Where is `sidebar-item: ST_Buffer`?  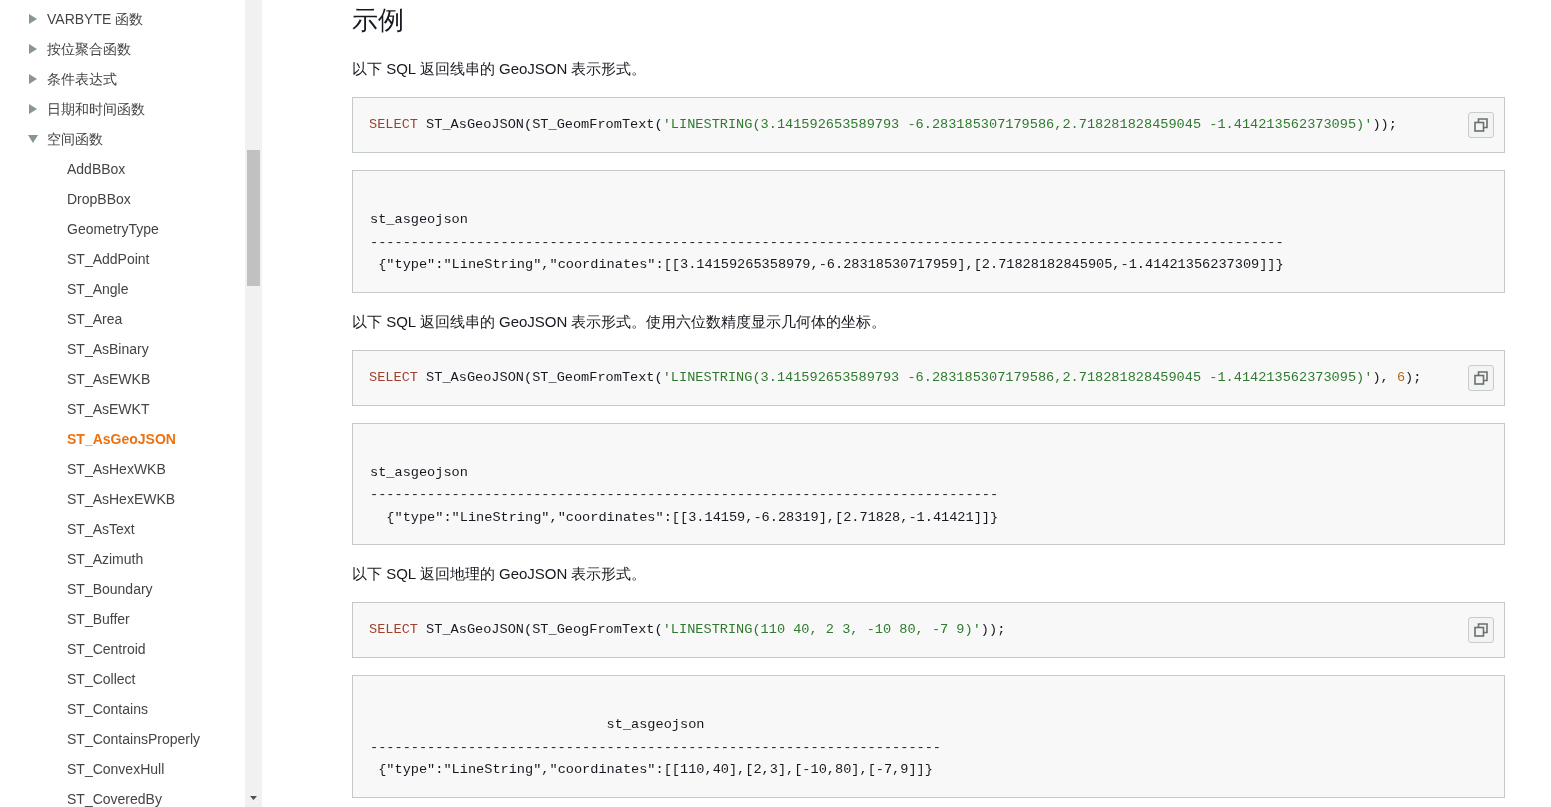 sidebar-item: ST_Buffer is located at coordinates (98, 619).